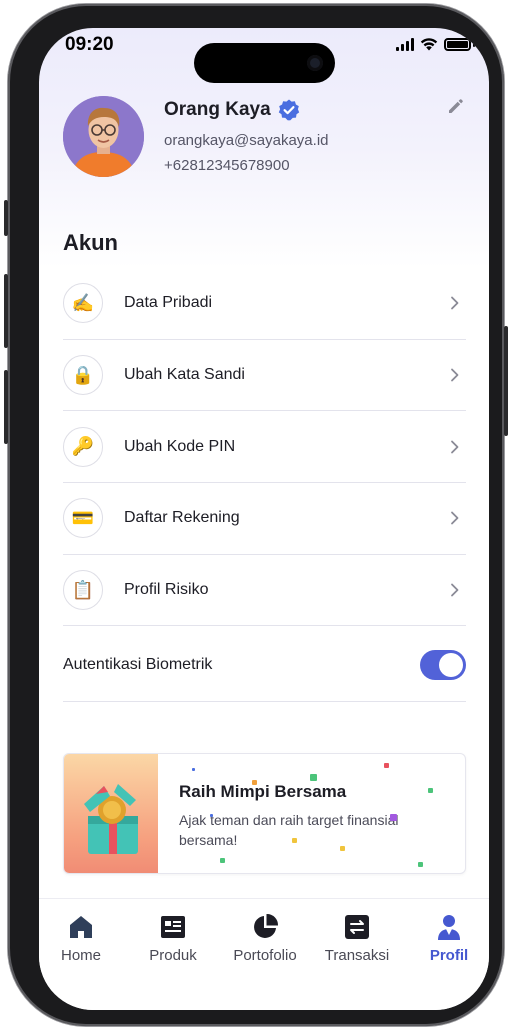 The width and height of the screenshot is (512, 1030). What do you see at coordinates (173, 927) in the screenshot?
I see `product-card-icon` at bounding box center [173, 927].